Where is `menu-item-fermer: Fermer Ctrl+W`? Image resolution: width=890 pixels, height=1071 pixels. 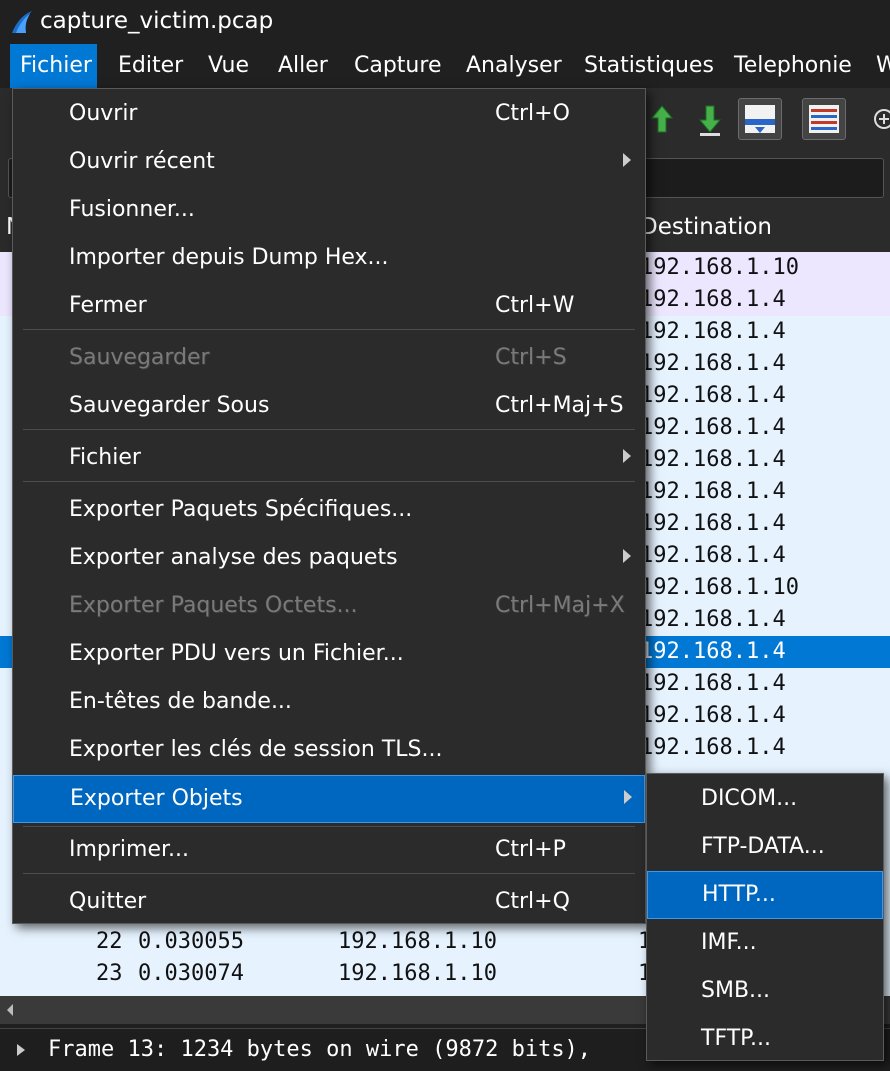 menu-item-fermer: Fermer Ctrl+W is located at coordinates (329, 307).